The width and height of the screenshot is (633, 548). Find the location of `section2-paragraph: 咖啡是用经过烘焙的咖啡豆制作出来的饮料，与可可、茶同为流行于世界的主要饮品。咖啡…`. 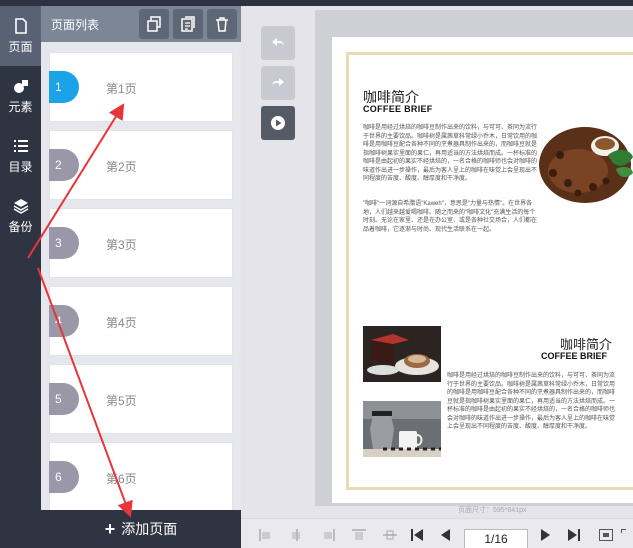

section2-paragraph: 咖啡是用经过烘焙的咖啡豆制作出来的饮料，与可可、茶同为流行于世界的主要饮品。咖啡… is located at coordinates (531, 402).